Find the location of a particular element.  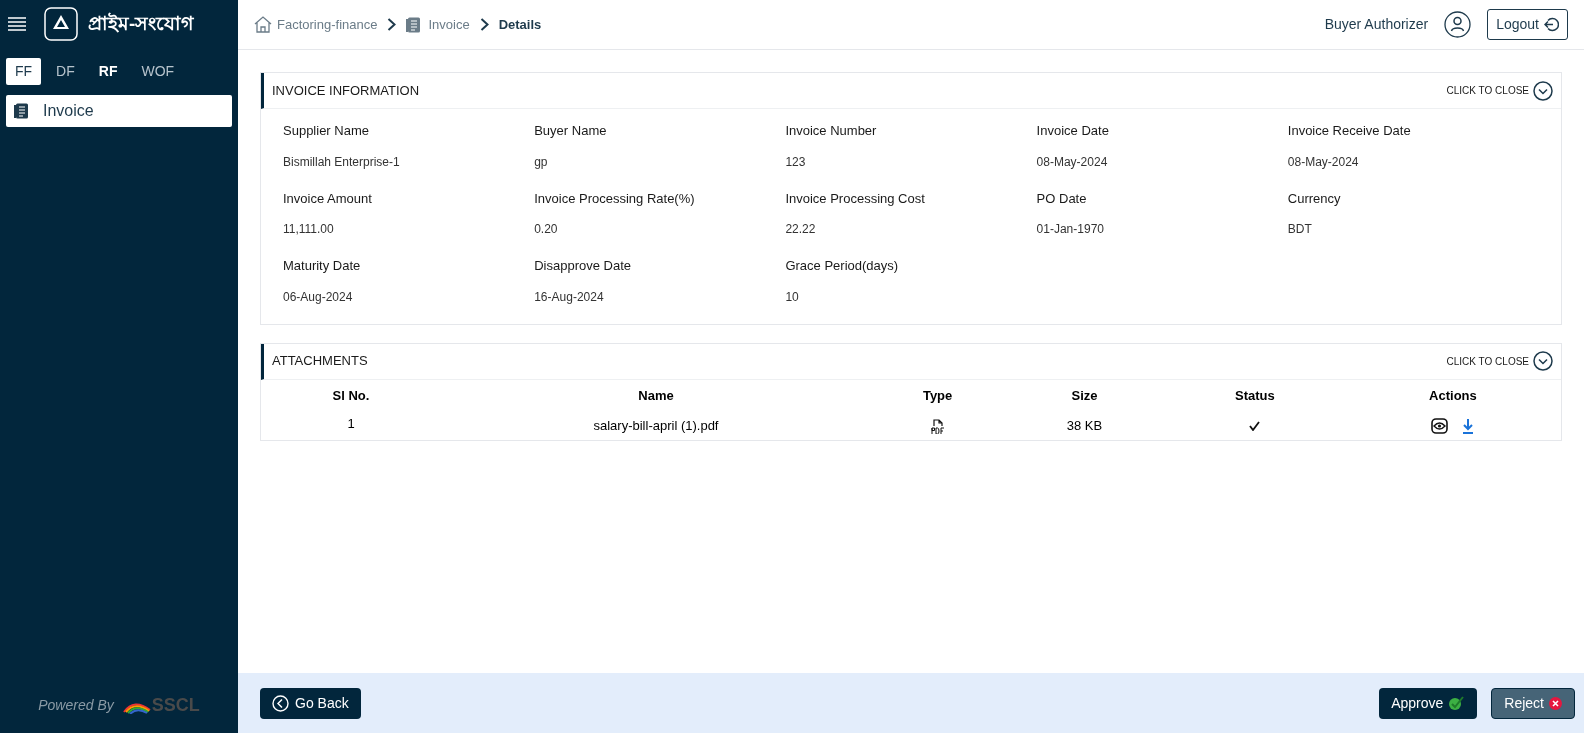

go-back-button: Go Back is located at coordinates (310, 703).